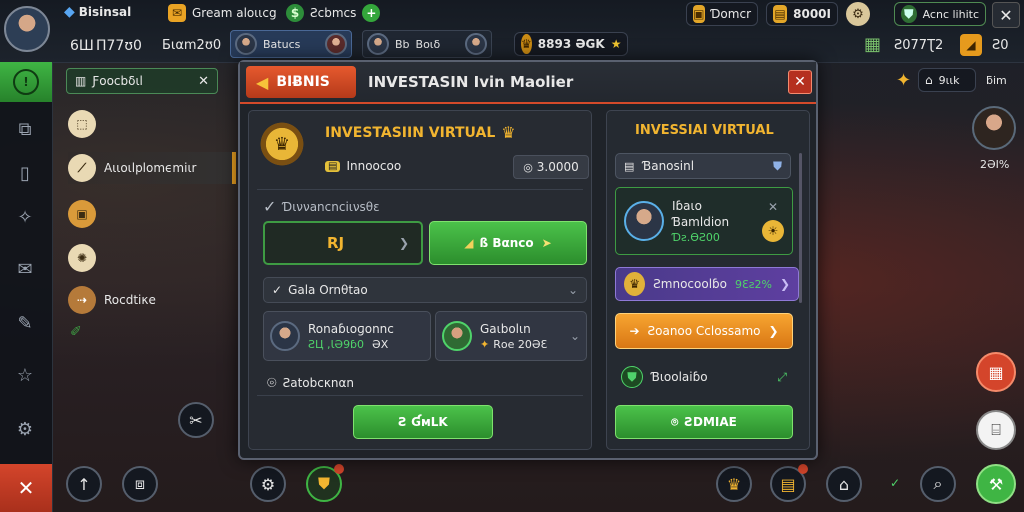  I want to click on profile-button: ⛊ Acnc lihitc, so click(940, 14).